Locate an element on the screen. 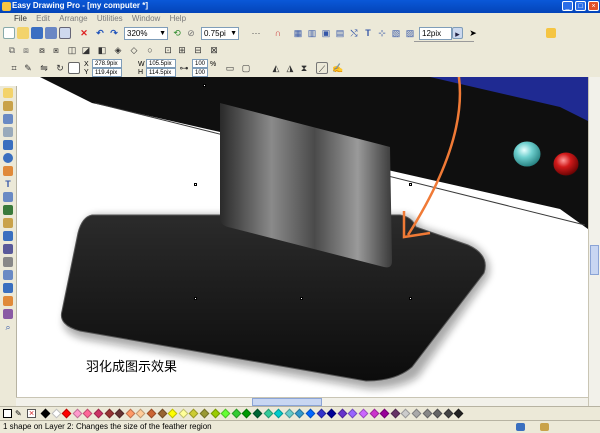 The height and width of the screenshot is (433, 600). save-icon is located at coordinates (37, 33).